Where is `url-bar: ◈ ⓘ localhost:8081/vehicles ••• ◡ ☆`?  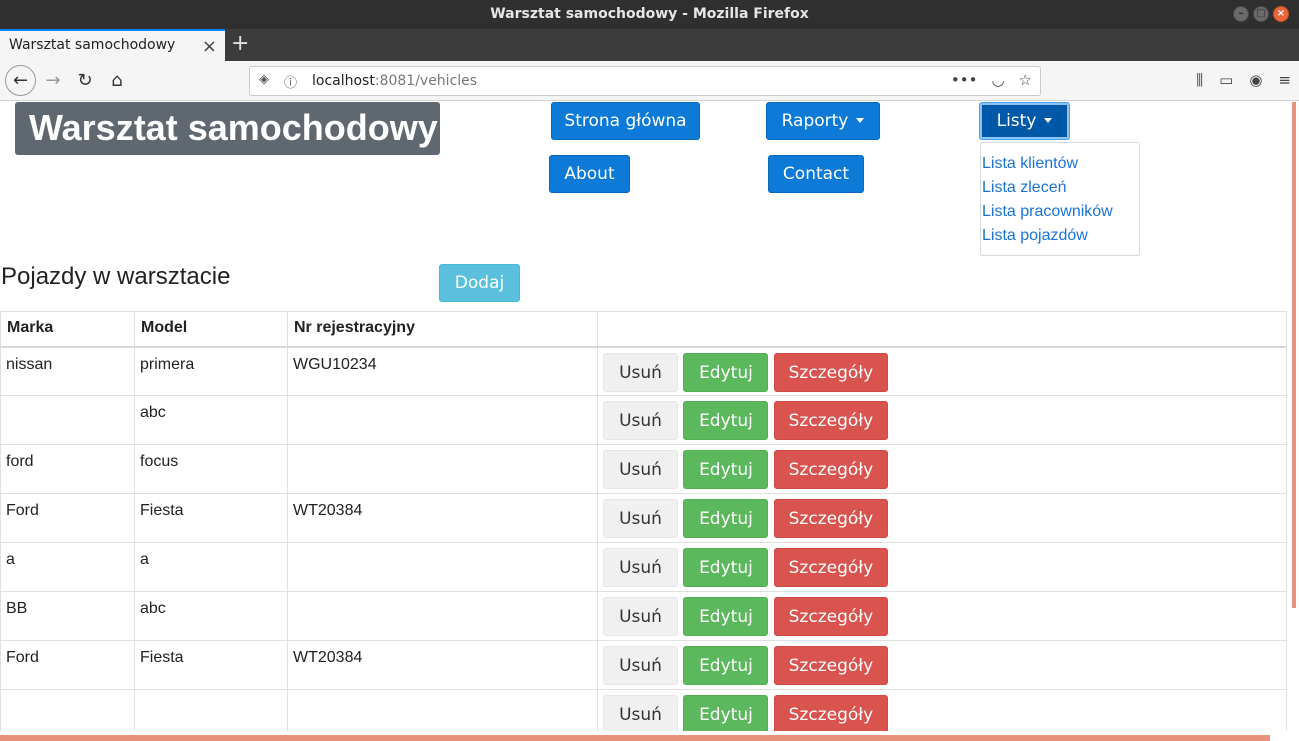 url-bar: ◈ ⓘ localhost:8081/vehicles ••• ◡ ☆ is located at coordinates (645, 81).